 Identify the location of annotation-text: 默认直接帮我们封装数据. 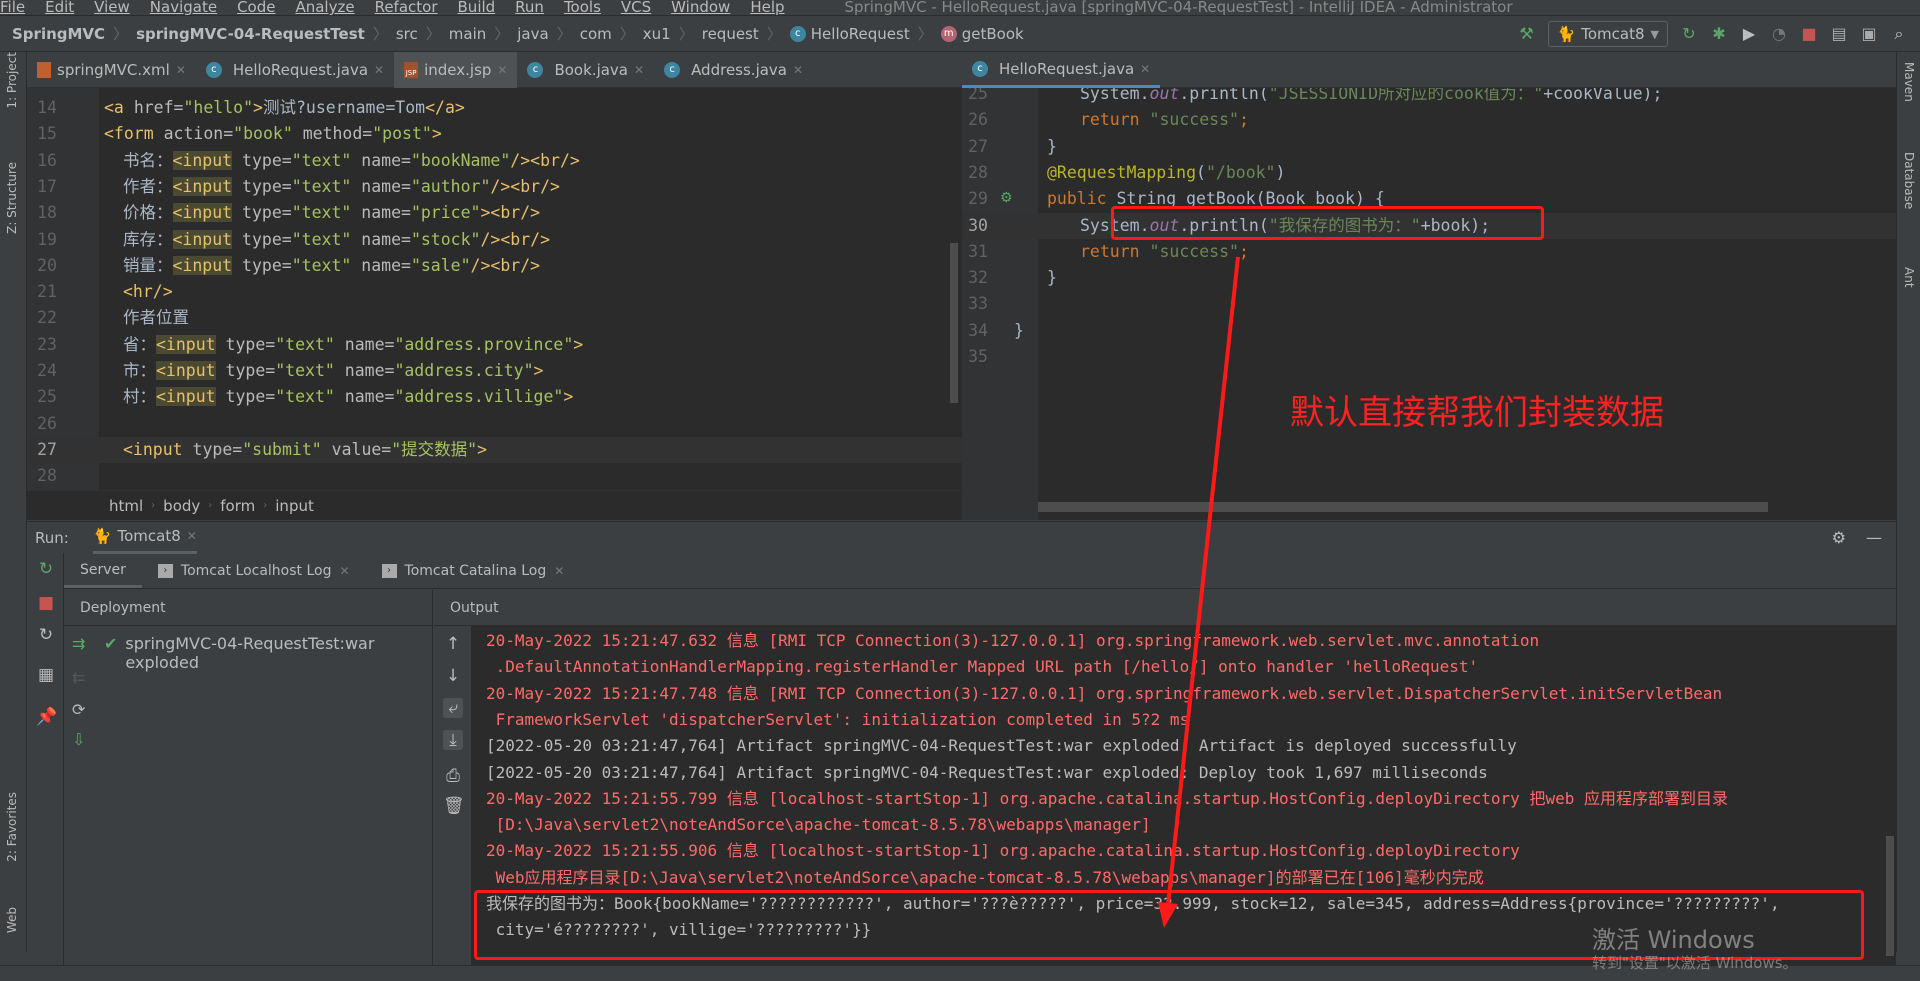
(1477, 413).